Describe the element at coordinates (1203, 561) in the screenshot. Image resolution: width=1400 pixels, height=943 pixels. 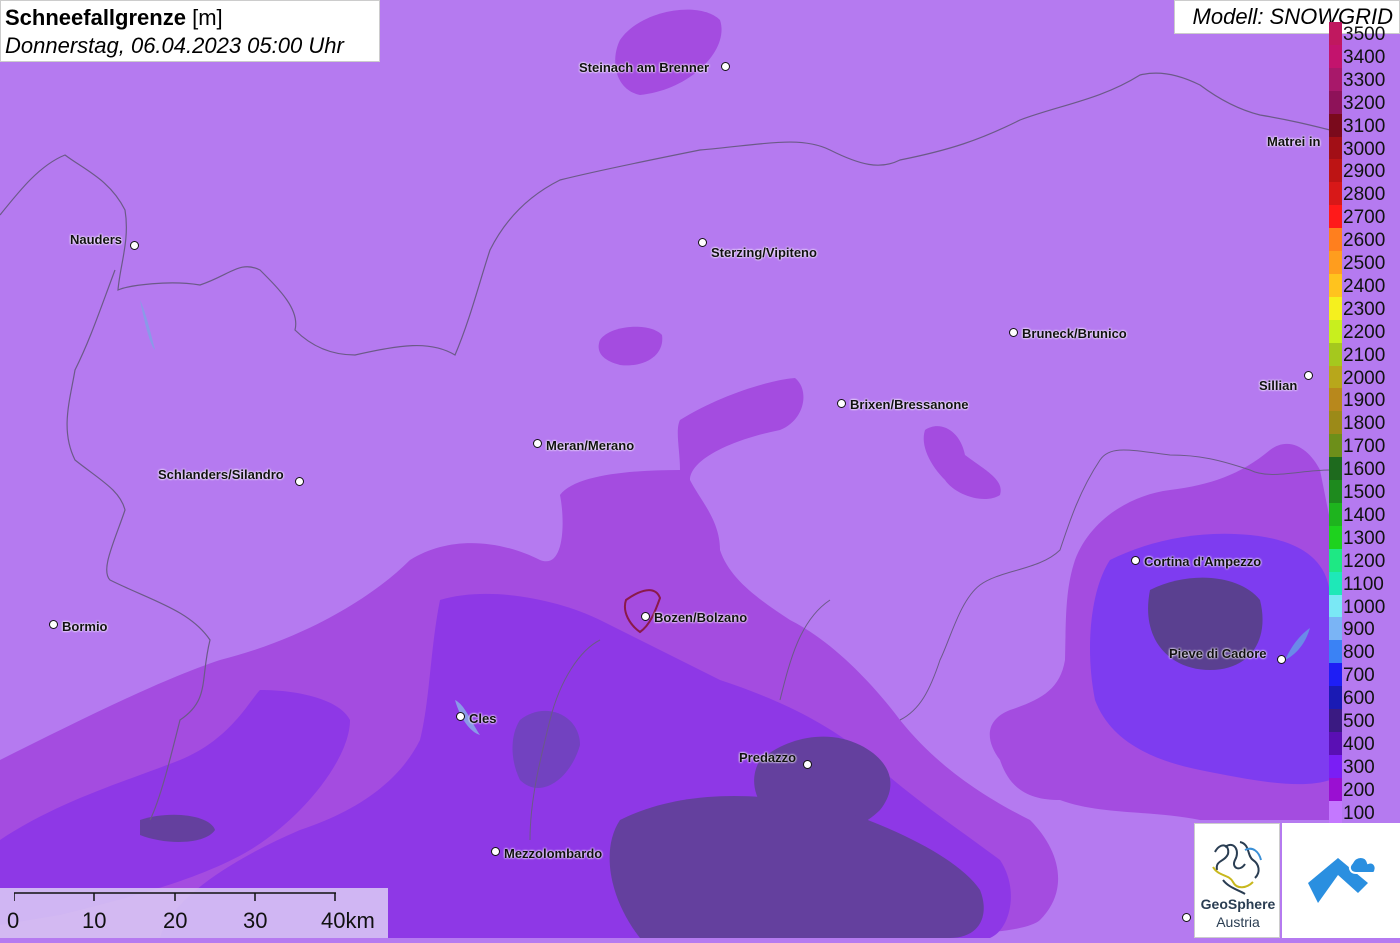
I see `city-label-cortina: Cortina d'Ampezzo` at that location.